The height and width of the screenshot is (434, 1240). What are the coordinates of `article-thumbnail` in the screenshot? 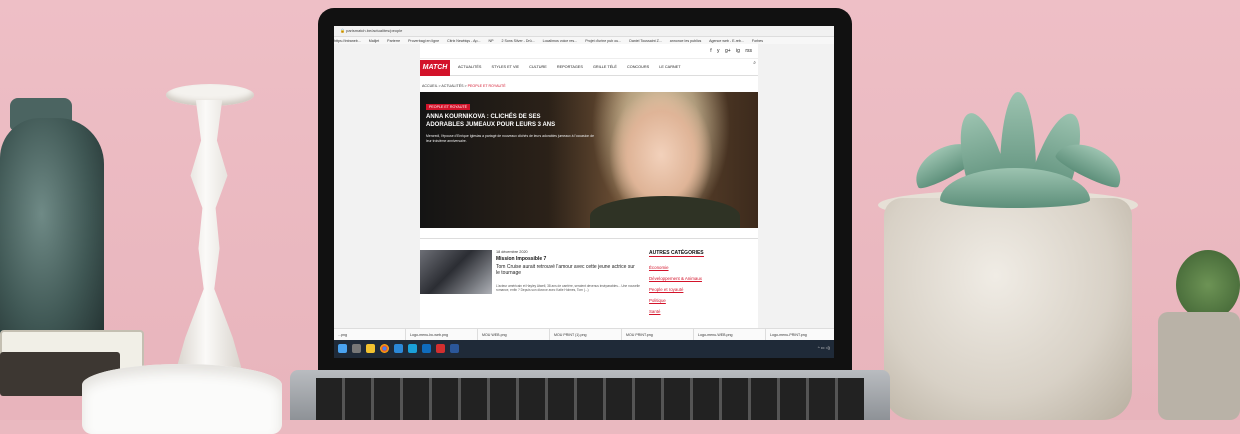 It's located at (456, 272).